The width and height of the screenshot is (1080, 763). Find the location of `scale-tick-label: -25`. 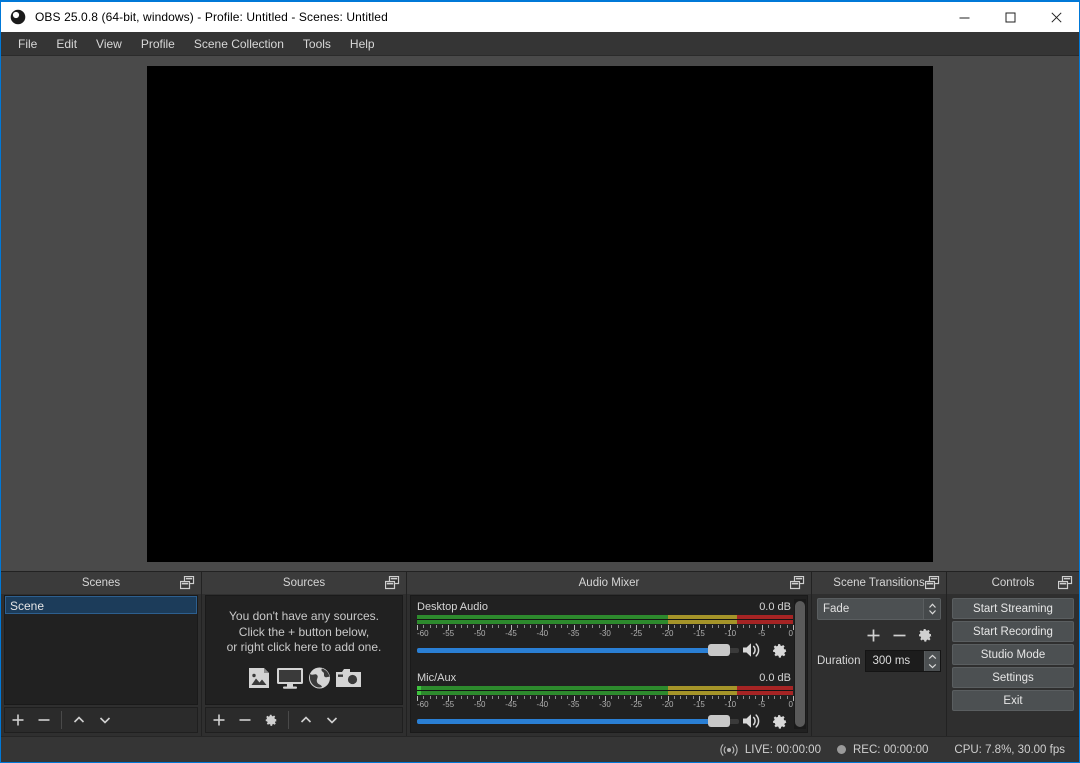

scale-tick-label: -25 is located at coordinates (636, 633).